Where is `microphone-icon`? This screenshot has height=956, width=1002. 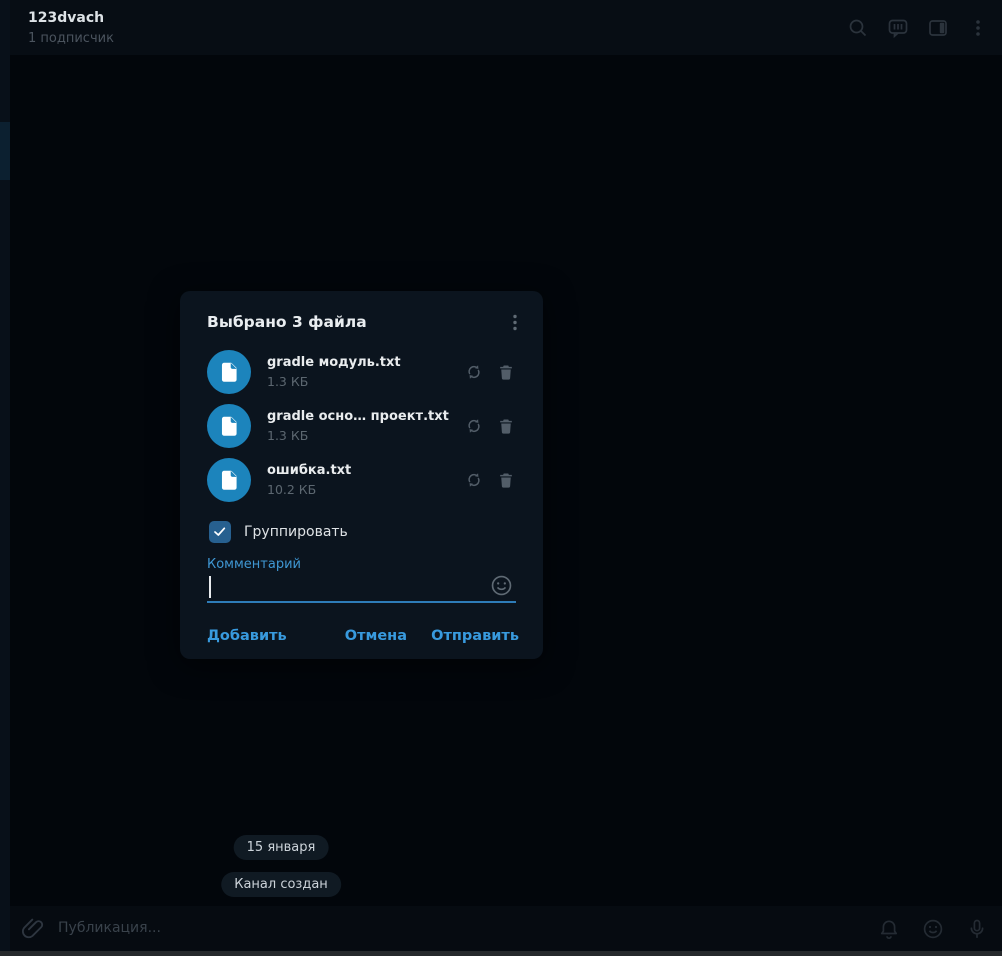 microphone-icon is located at coordinates (977, 929).